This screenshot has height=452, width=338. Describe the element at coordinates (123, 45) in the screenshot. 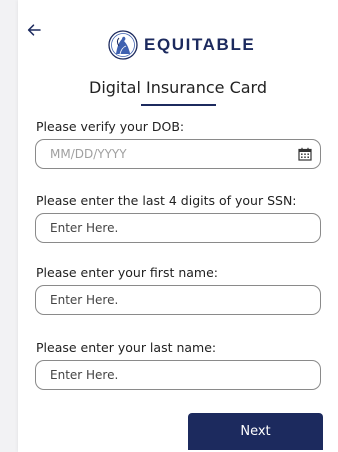

I see `equitable-statue-logo-icon` at that location.